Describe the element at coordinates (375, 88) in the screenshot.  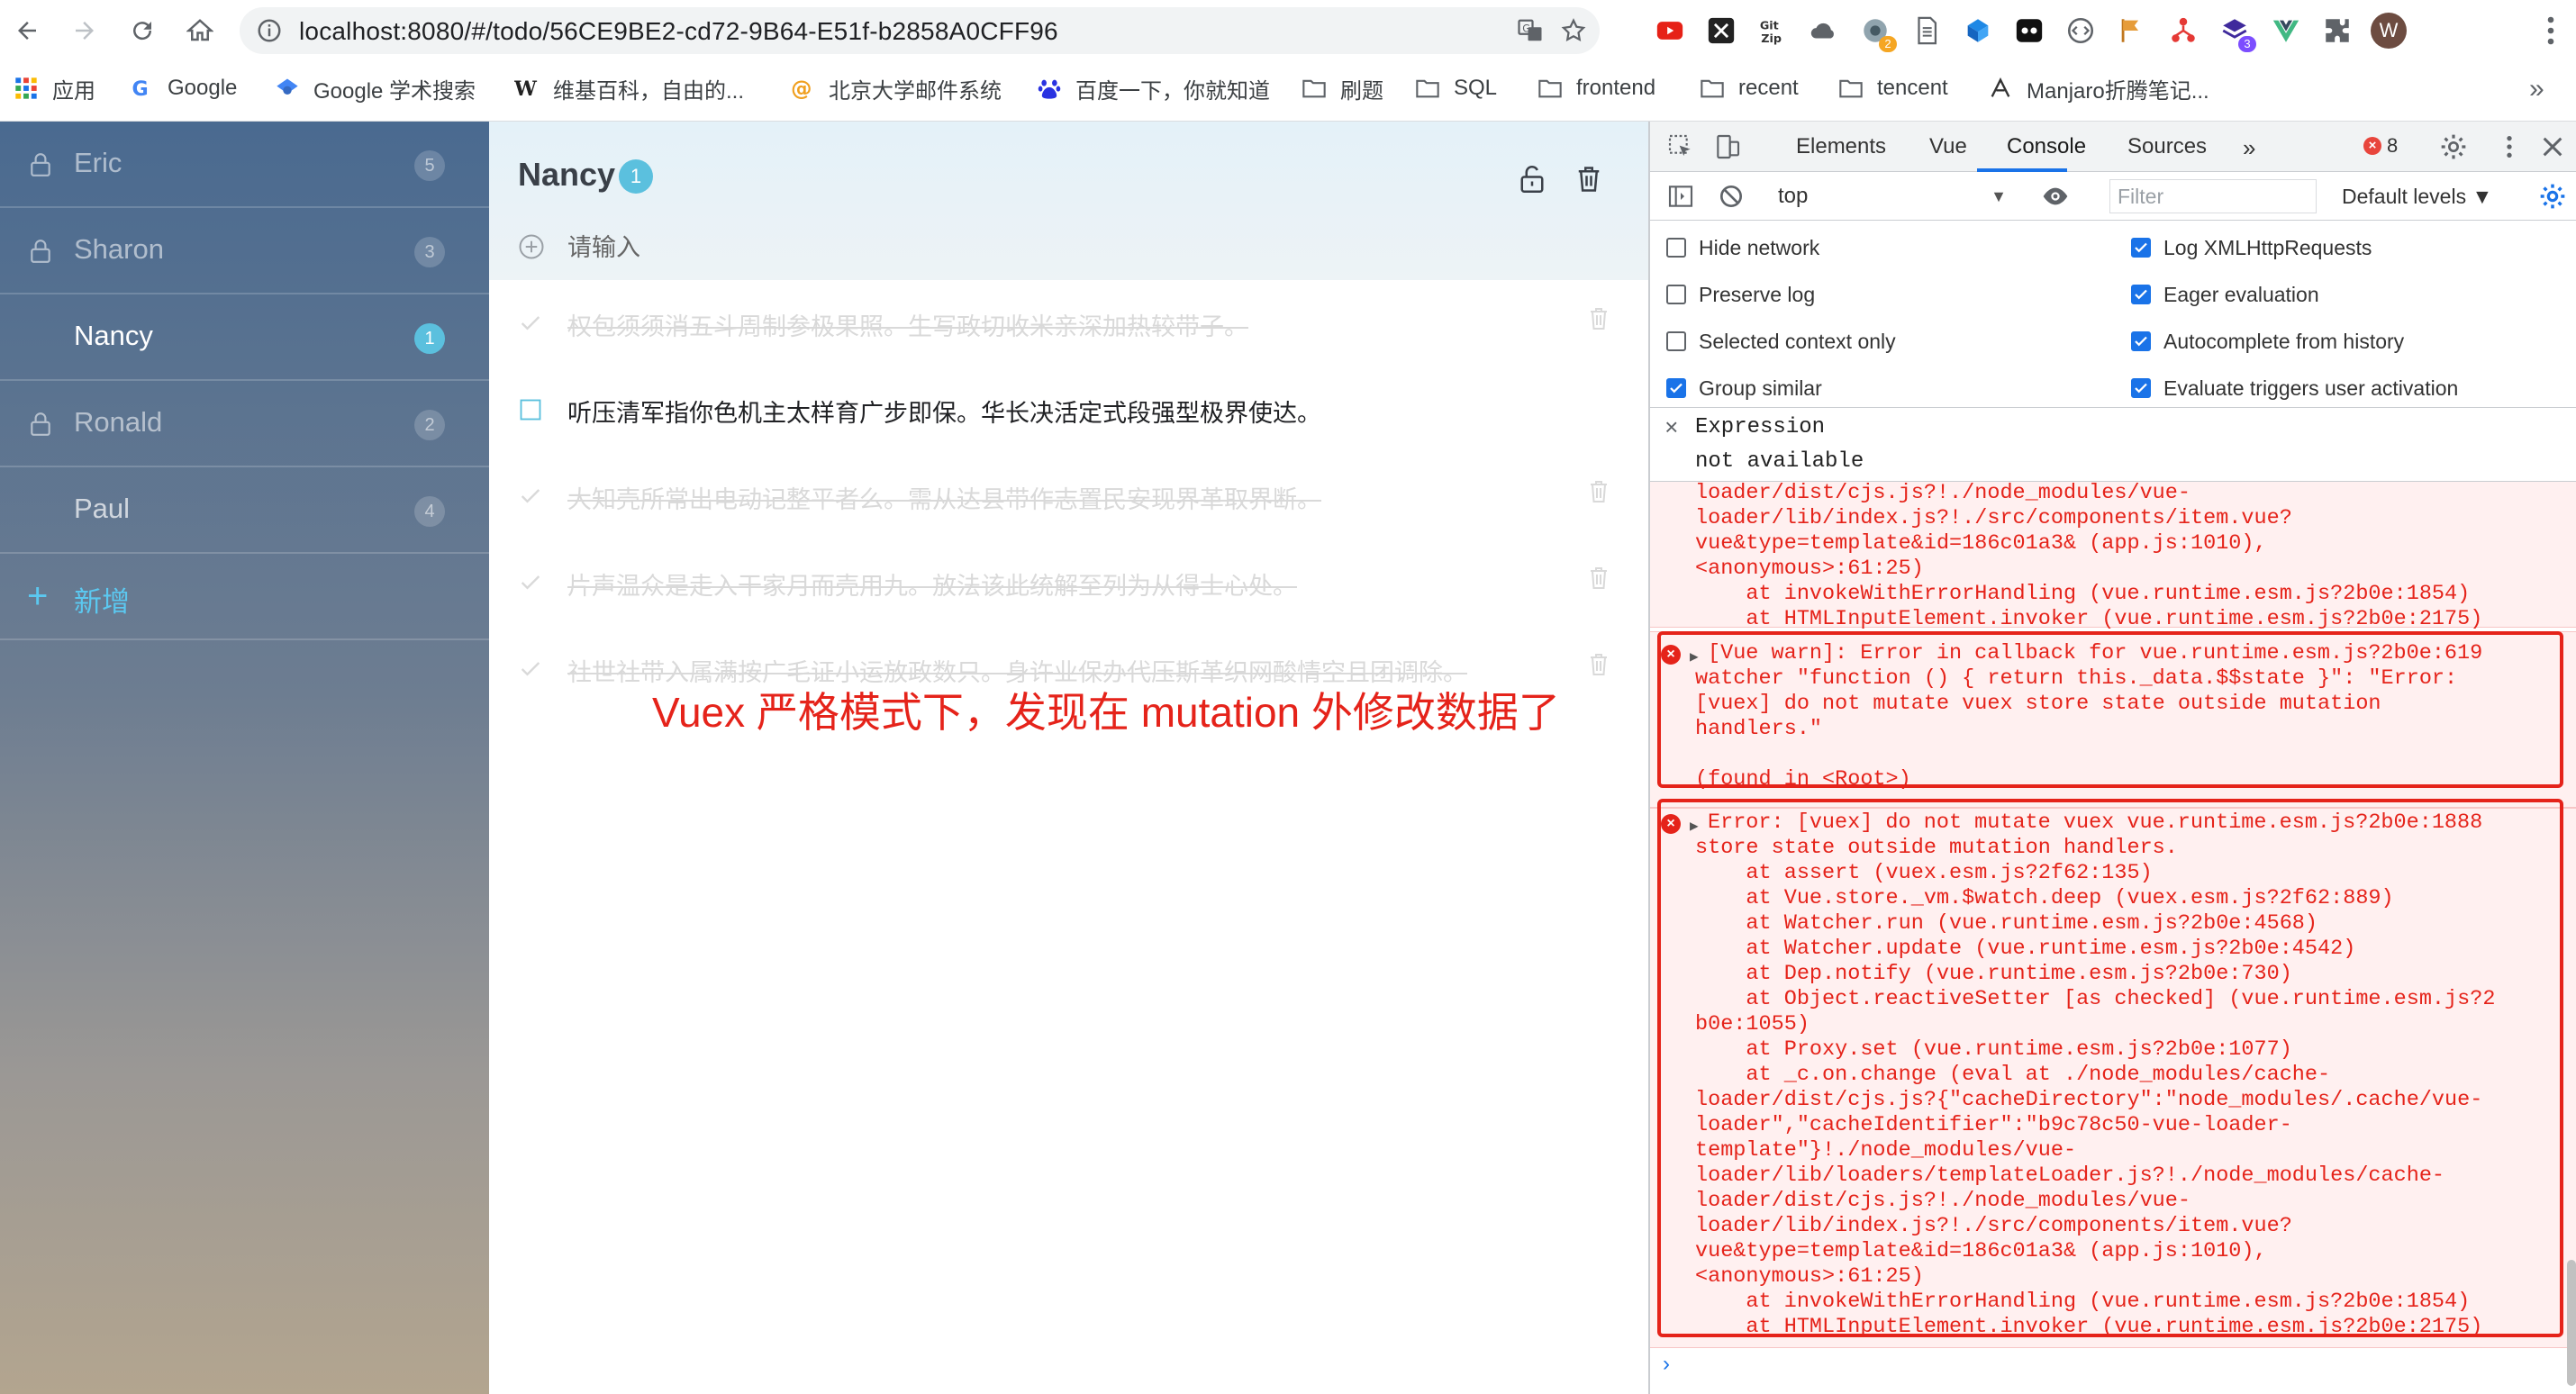
I see `bookmark-google-scholar: Google 学术搜索` at that location.